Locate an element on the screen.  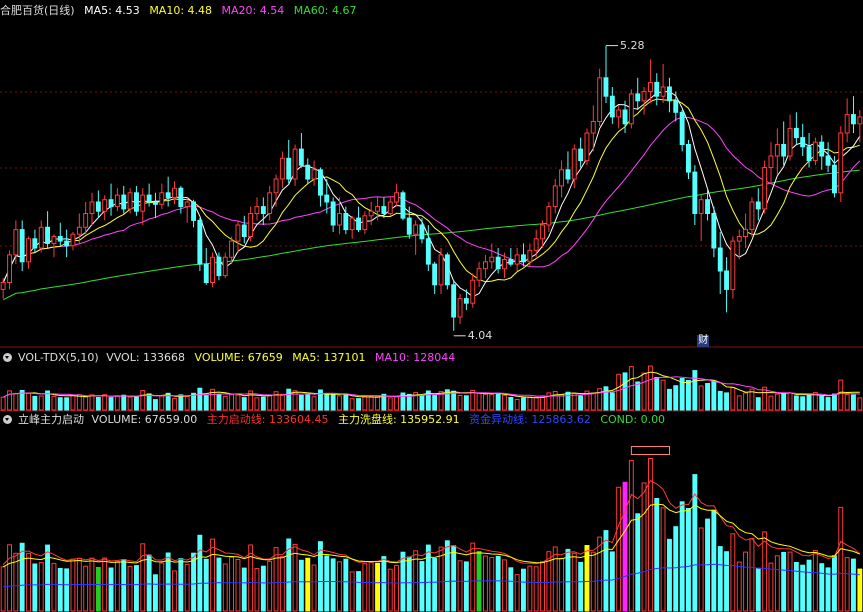
financial-report-marker: 财 is located at coordinates (703, 341).